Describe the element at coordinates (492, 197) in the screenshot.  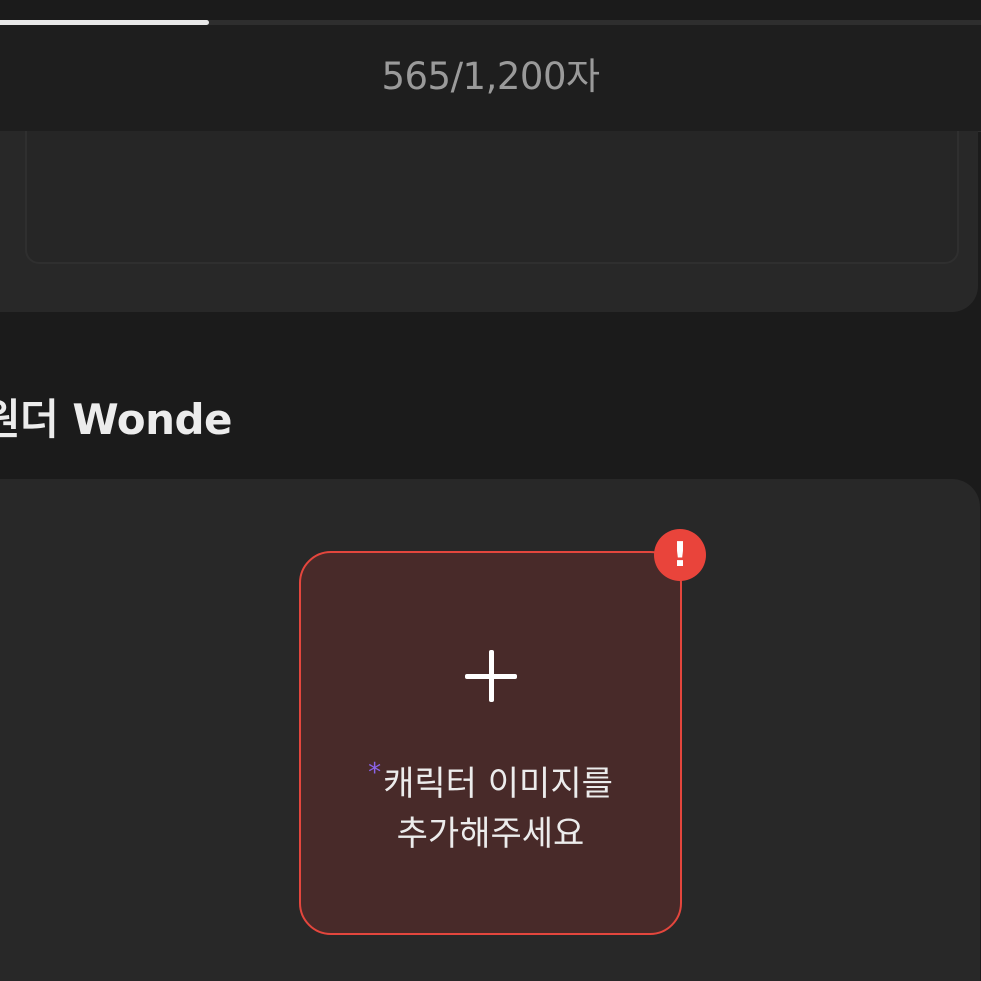
I see `description-textarea` at that location.